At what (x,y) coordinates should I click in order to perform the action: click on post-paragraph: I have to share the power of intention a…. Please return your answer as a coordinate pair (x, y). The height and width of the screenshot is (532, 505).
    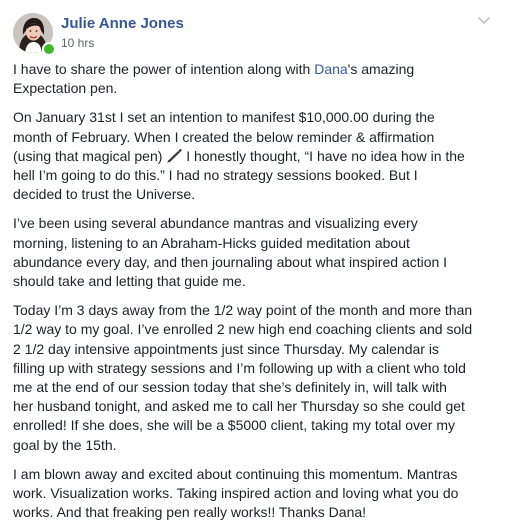
    Looking at the image, I should click on (254, 79).